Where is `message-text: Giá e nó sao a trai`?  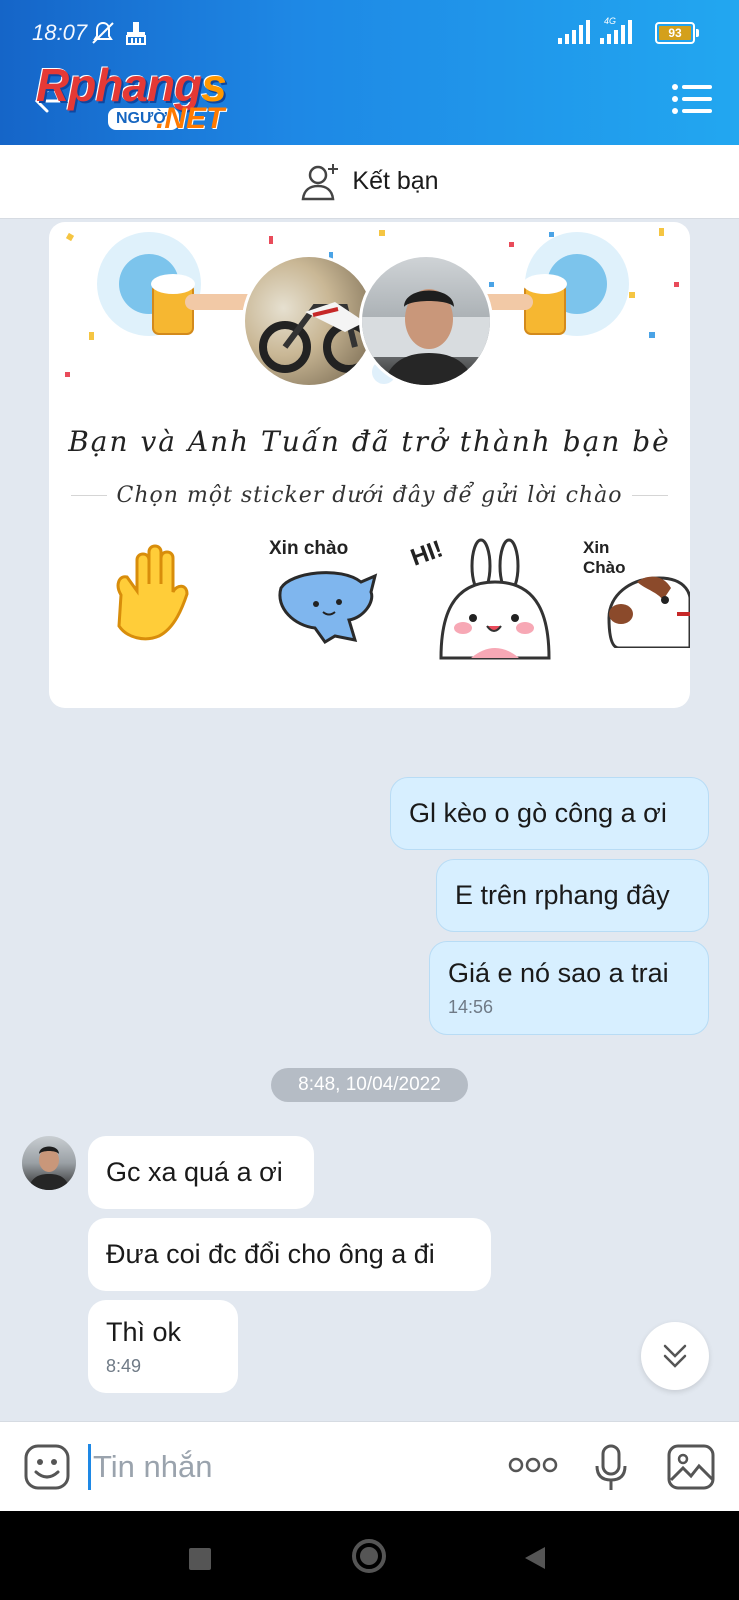 message-text: Giá e nó sao a trai is located at coordinates (558, 973).